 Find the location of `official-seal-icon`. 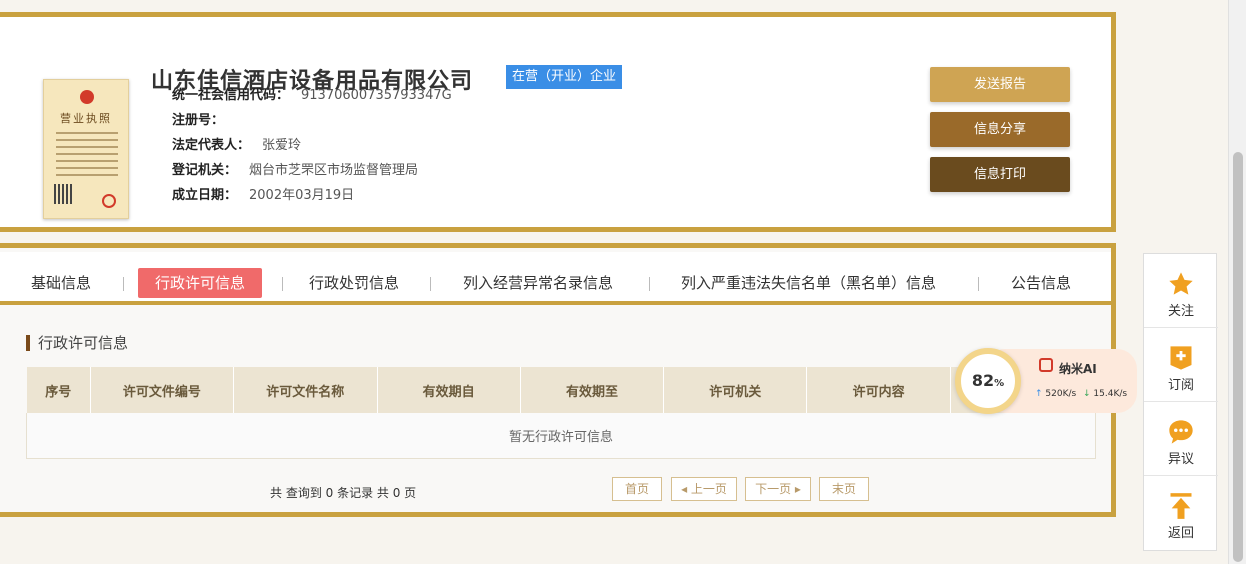

official-seal-icon is located at coordinates (109, 201).